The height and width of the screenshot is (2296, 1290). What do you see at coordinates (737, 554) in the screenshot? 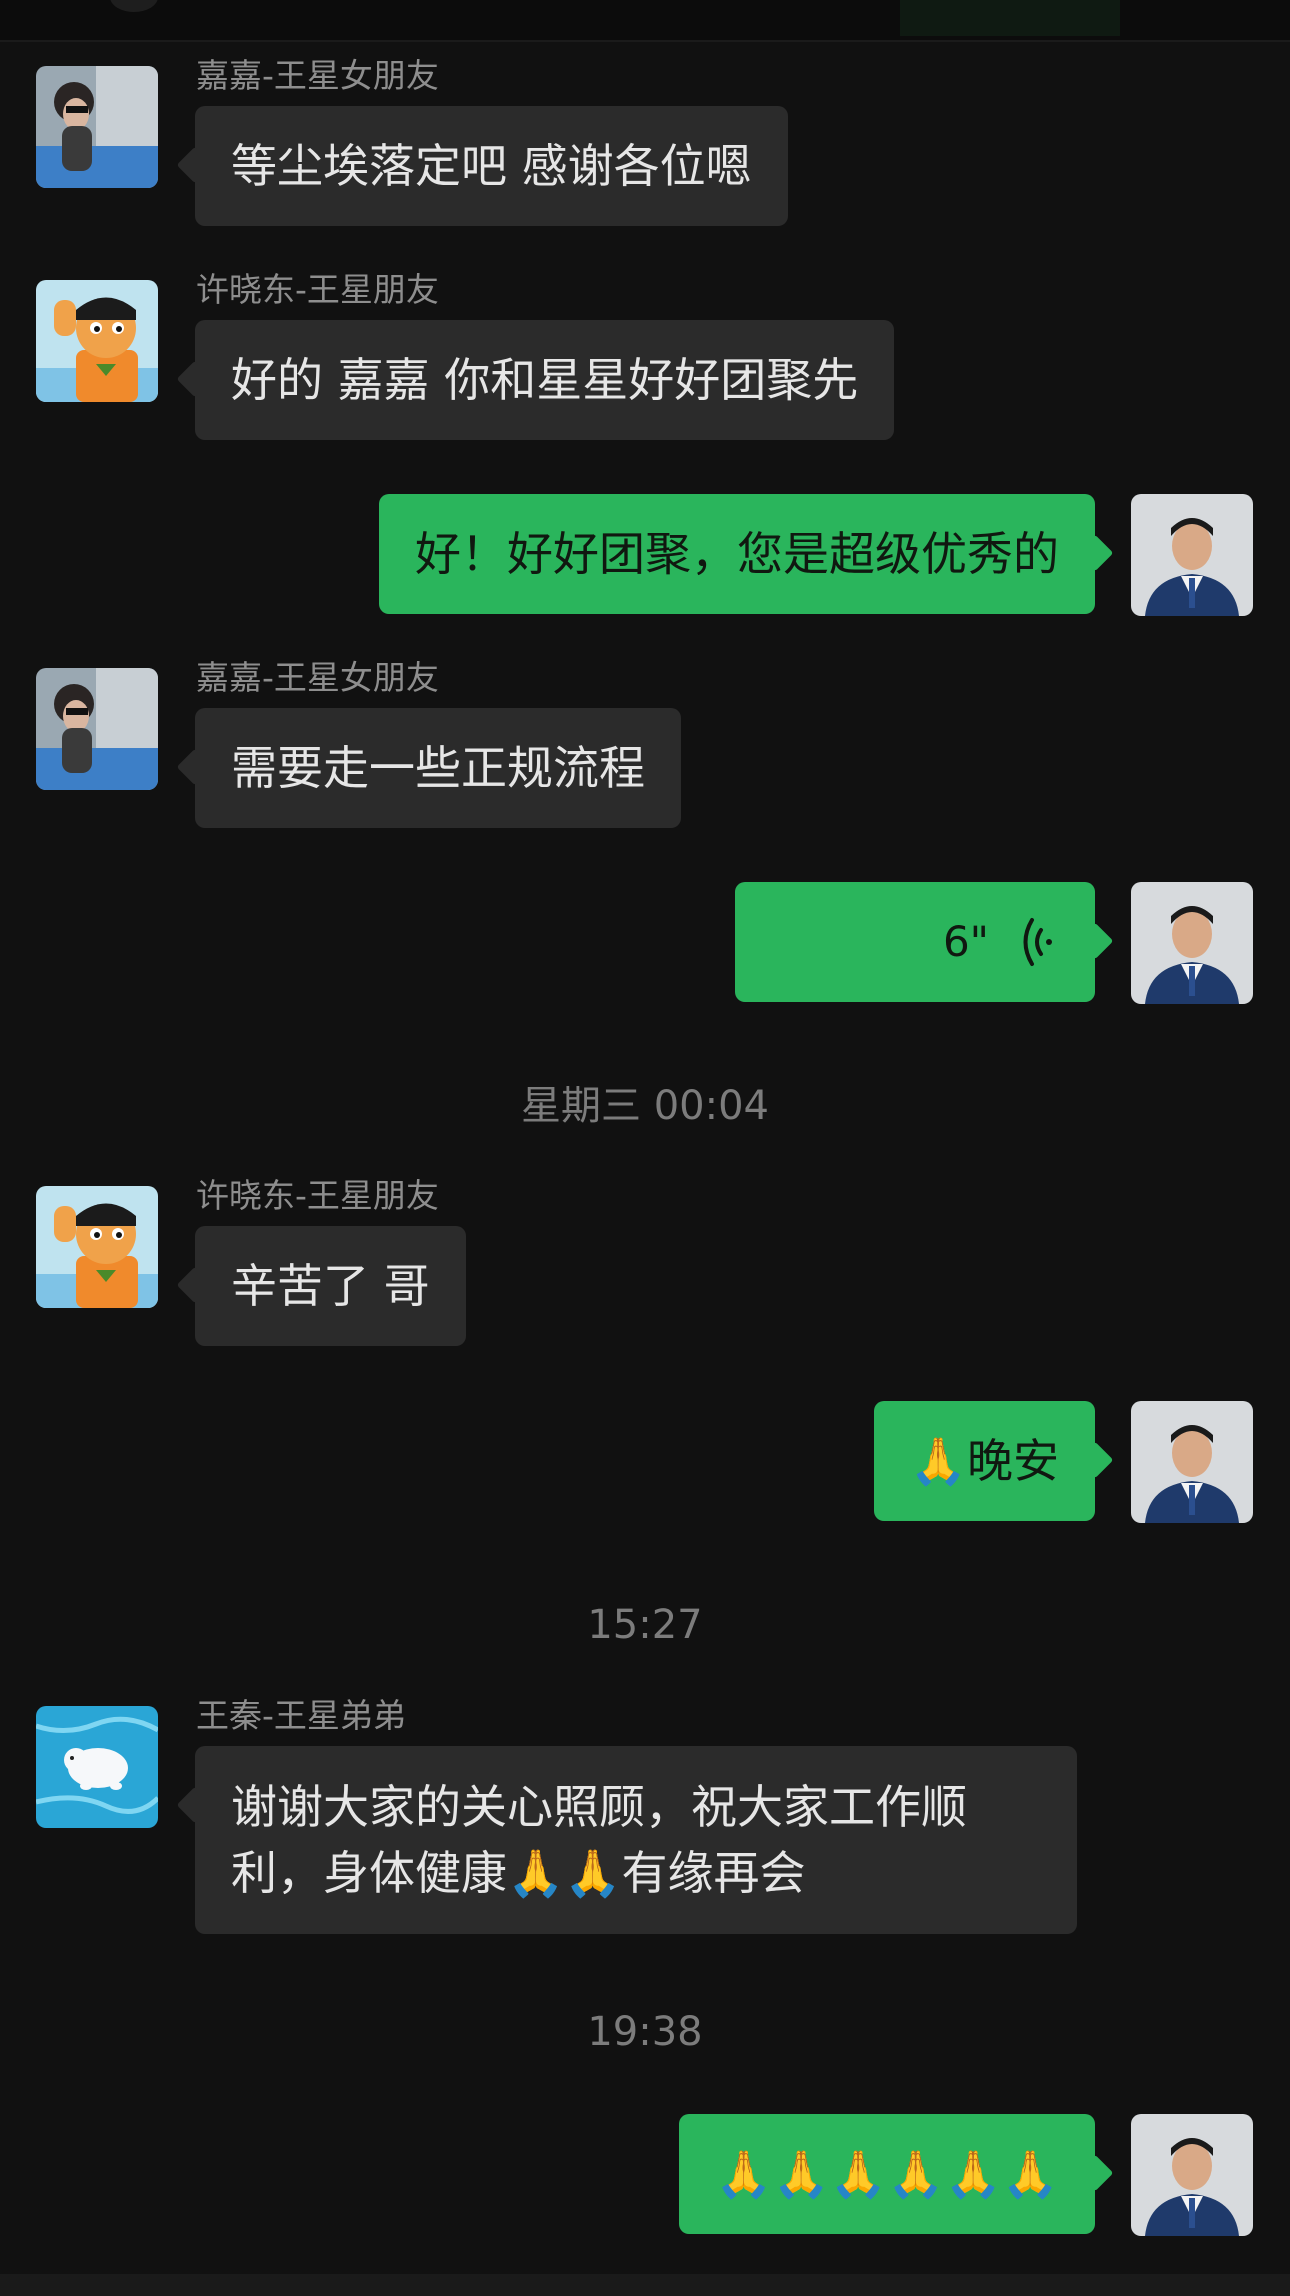
I see `outgoing-message-bubble: 好！好好团聚，您是超级优秀的` at bounding box center [737, 554].